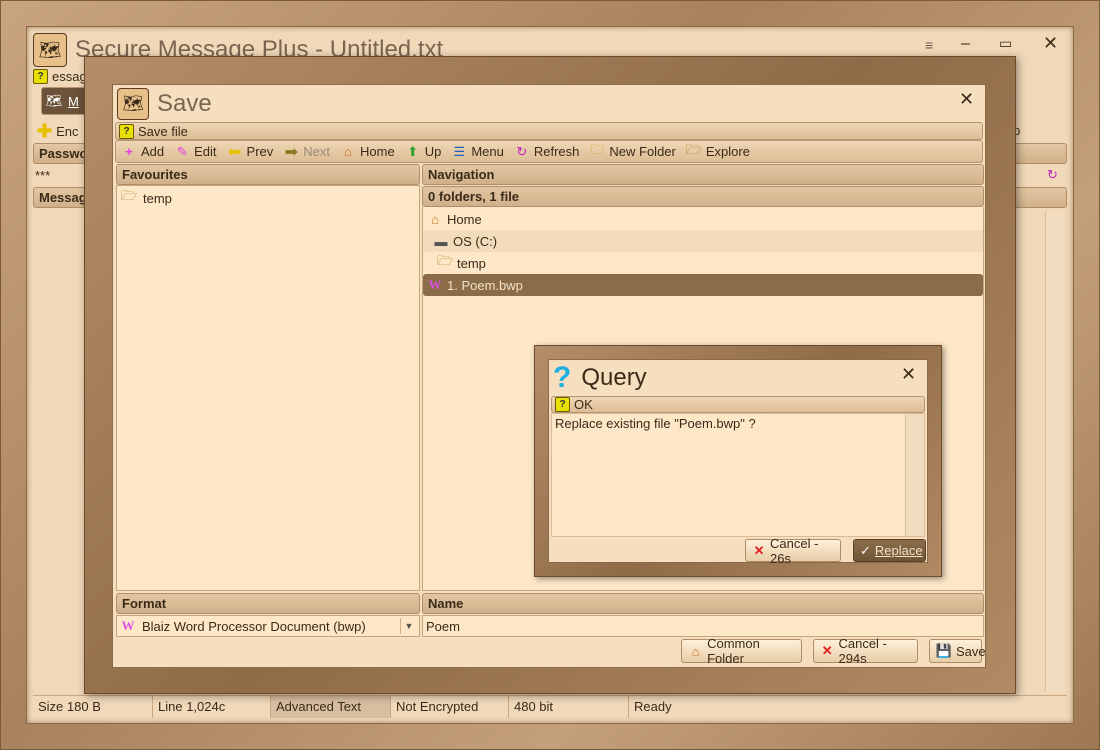  Describe the element at coordinates (67, 131) in the screenshot. I see `encrypt-label: Enc` at that location.